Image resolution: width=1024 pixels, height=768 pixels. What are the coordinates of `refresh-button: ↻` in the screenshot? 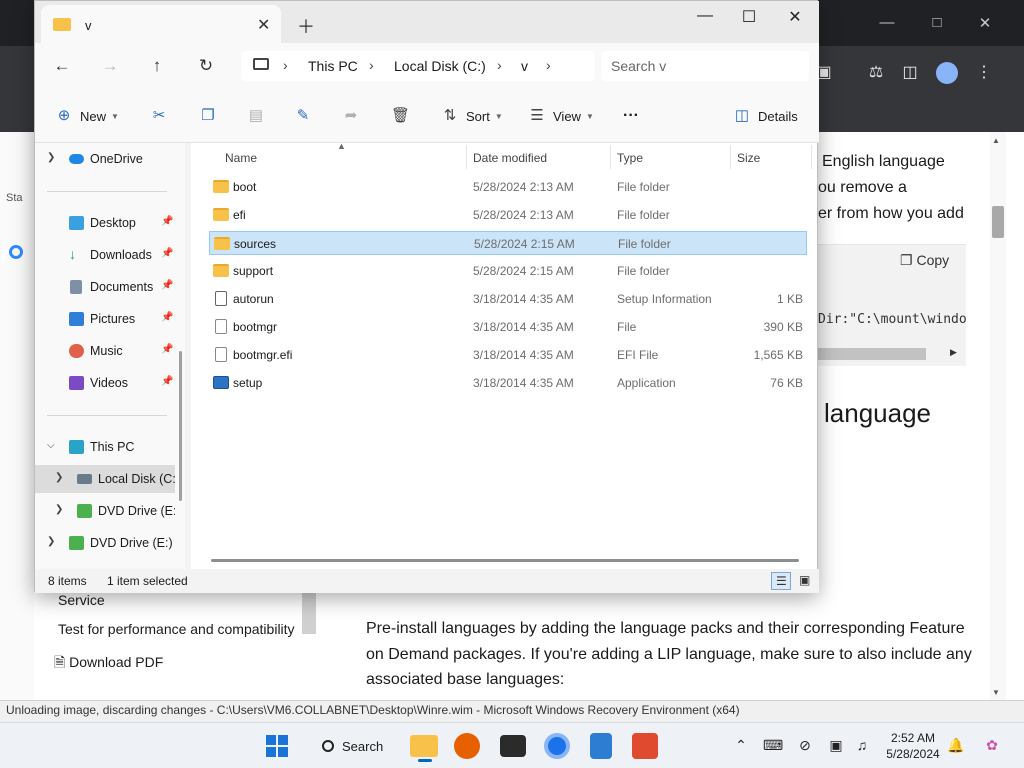 It's located at (206, 66).